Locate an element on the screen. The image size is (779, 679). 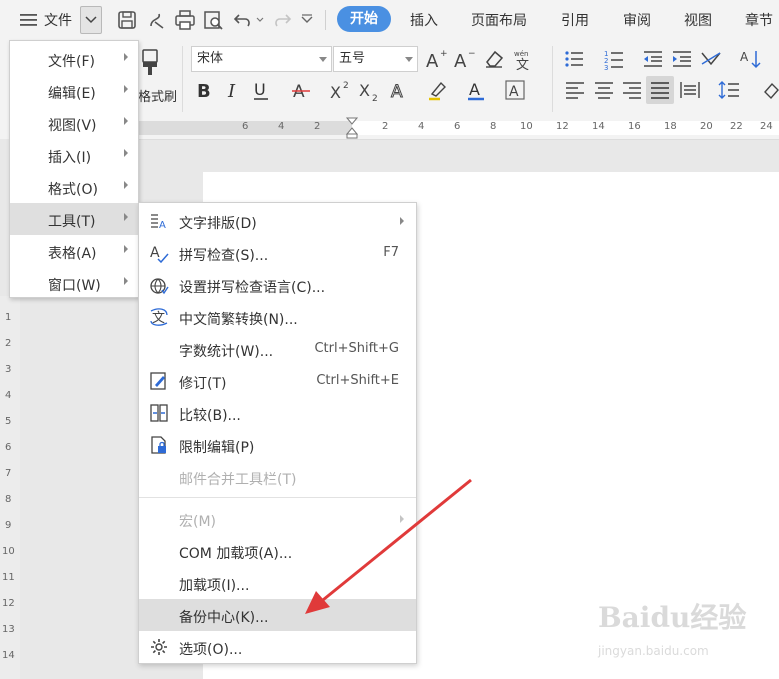
watermark-url: jingyan.baidu.com is located at coordinates (653, 651).